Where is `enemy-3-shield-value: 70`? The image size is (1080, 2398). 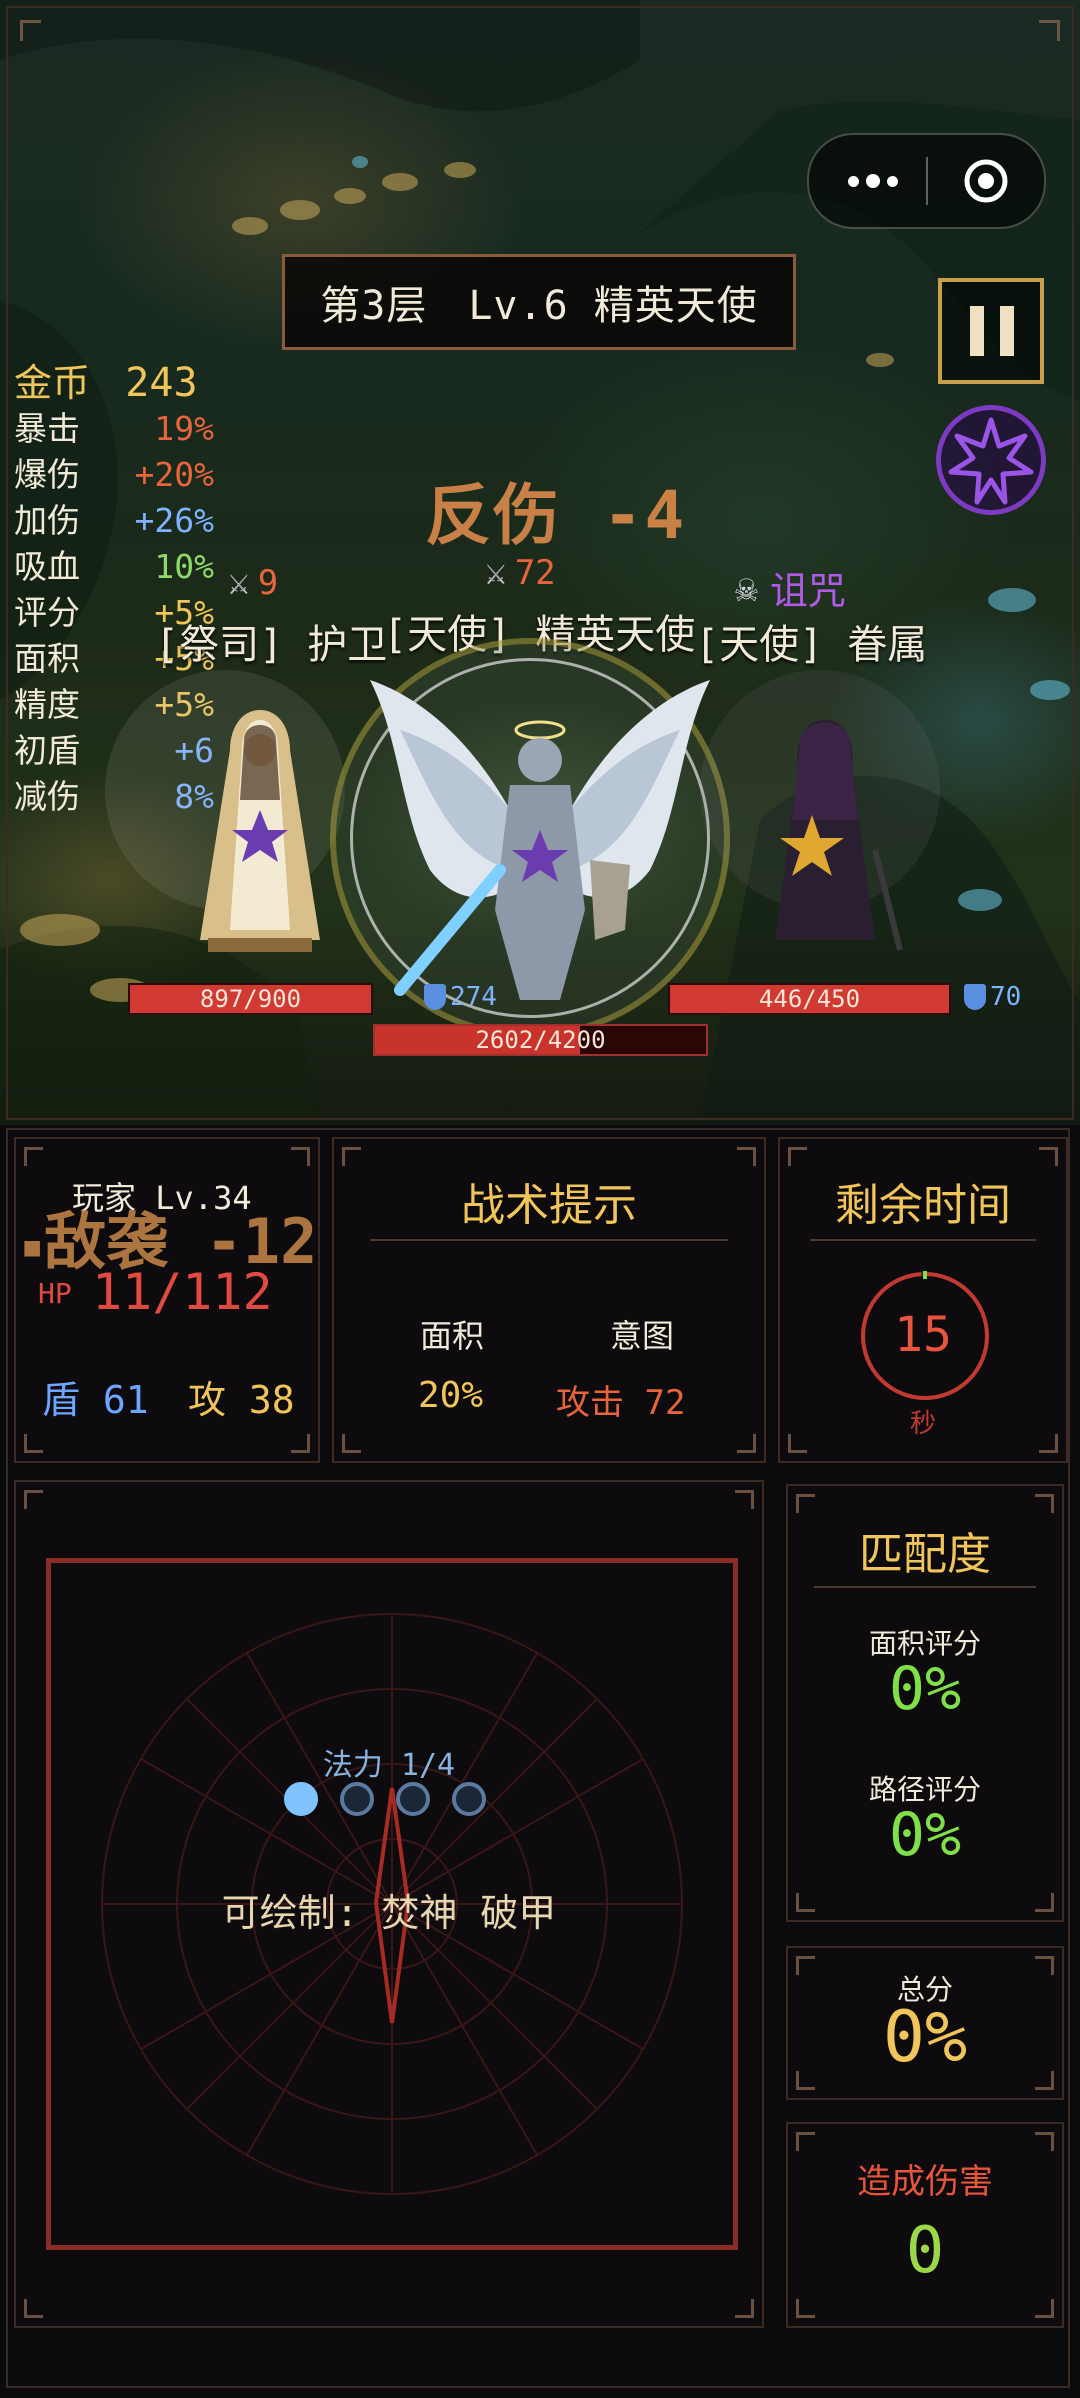 enemy-3-shield-value: 70 is located at coordinates (1006, 997).